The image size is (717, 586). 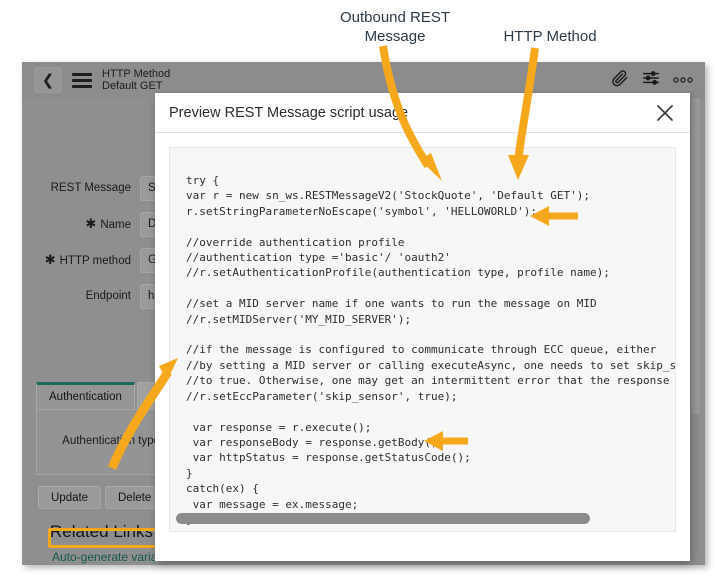 What do you see at coordinates (383, 518) in the screenshot?
I see `scrollbar-thumb` at bounding box center [383, 518].